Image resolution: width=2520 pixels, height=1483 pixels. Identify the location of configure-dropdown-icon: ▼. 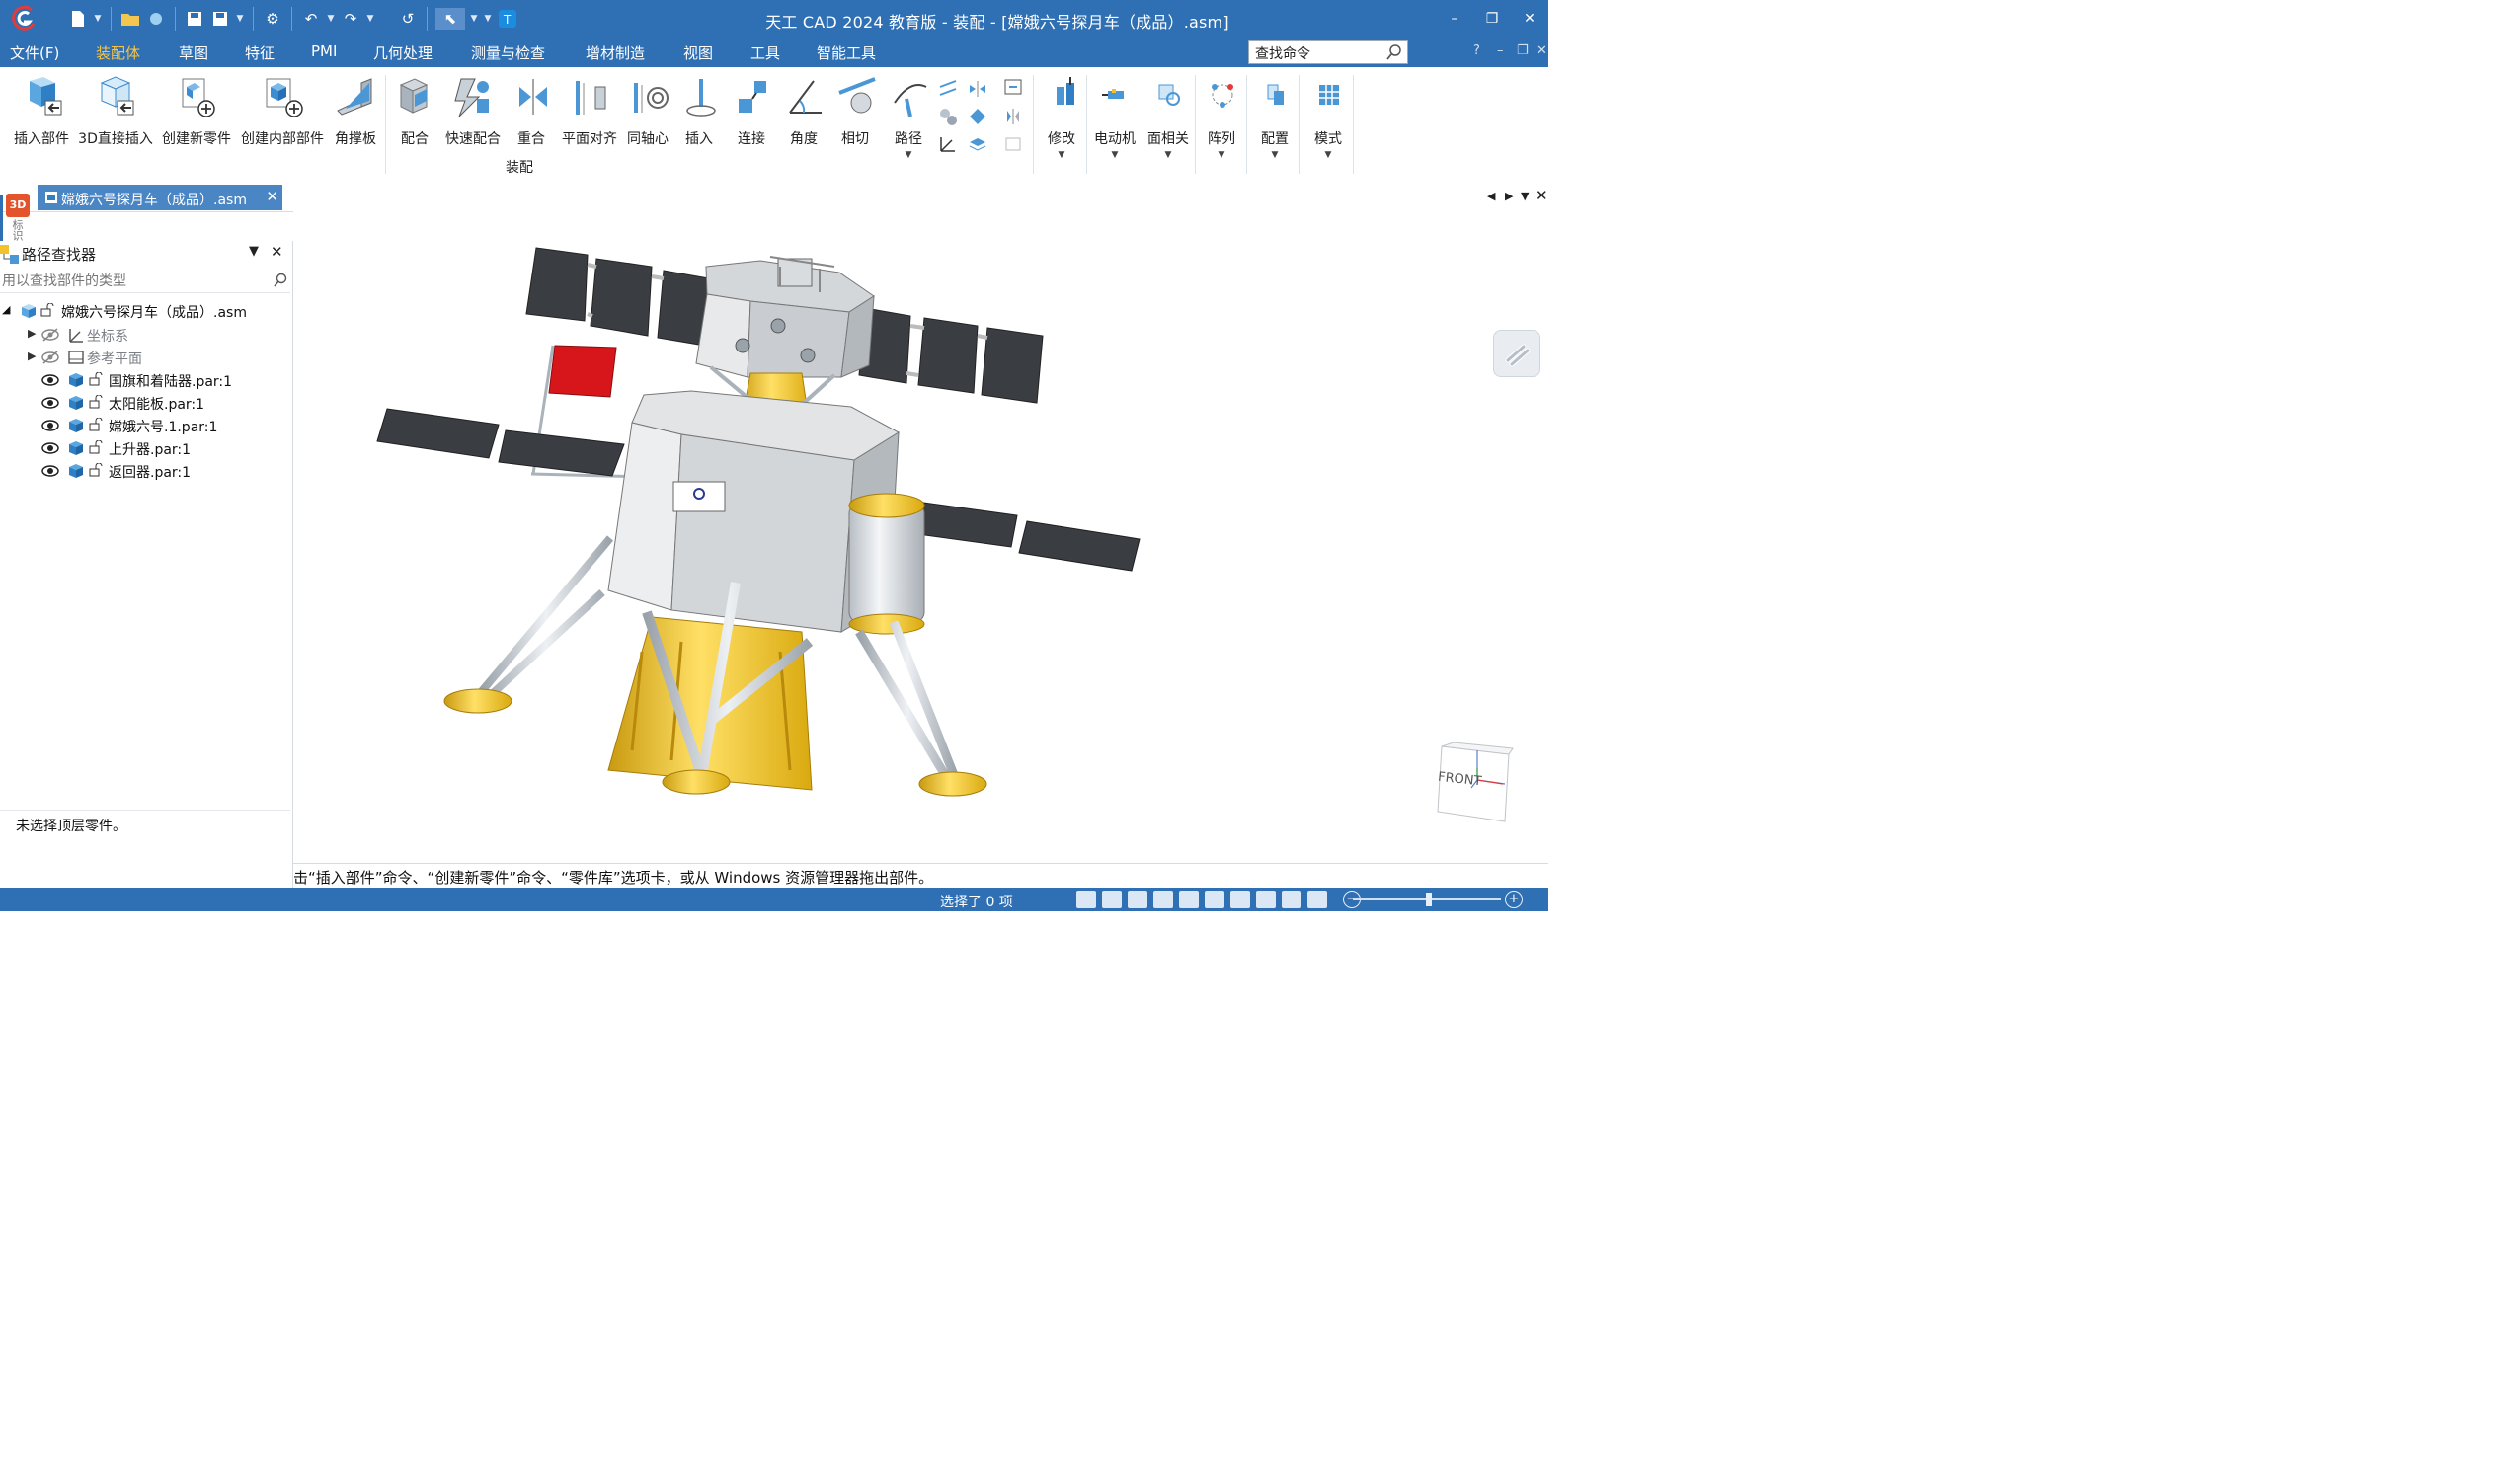
(1275, 155).